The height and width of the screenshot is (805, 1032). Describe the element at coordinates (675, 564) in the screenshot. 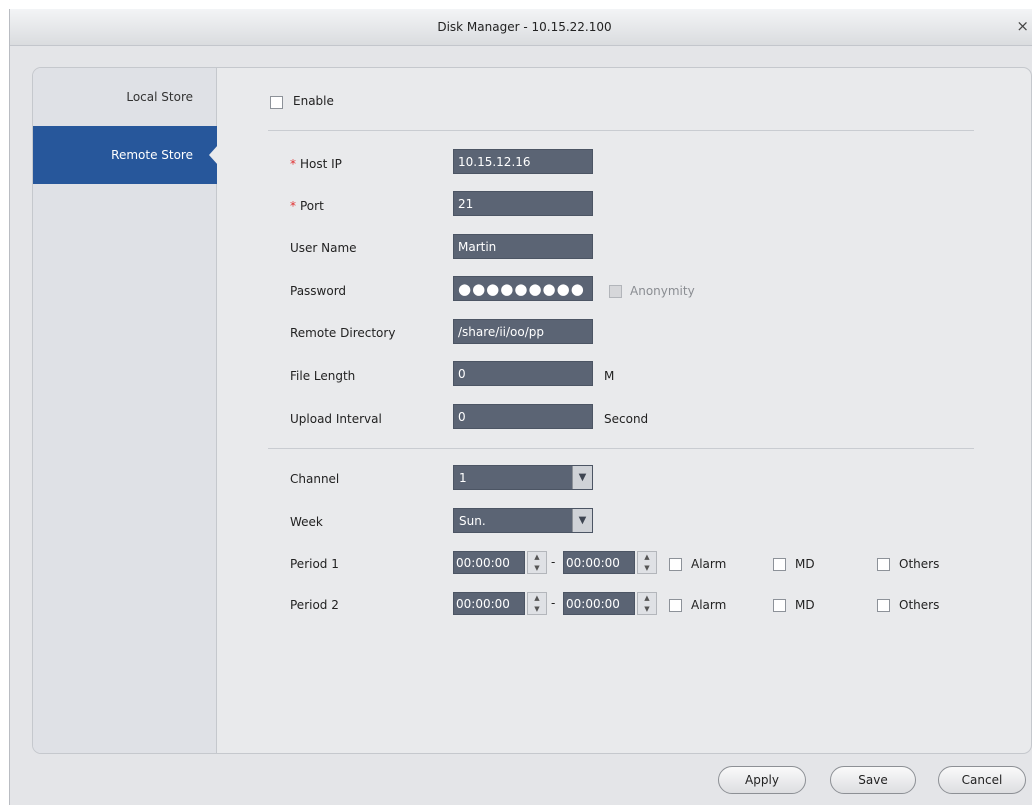

I see `period-1-alarm-checkbox` at that location.